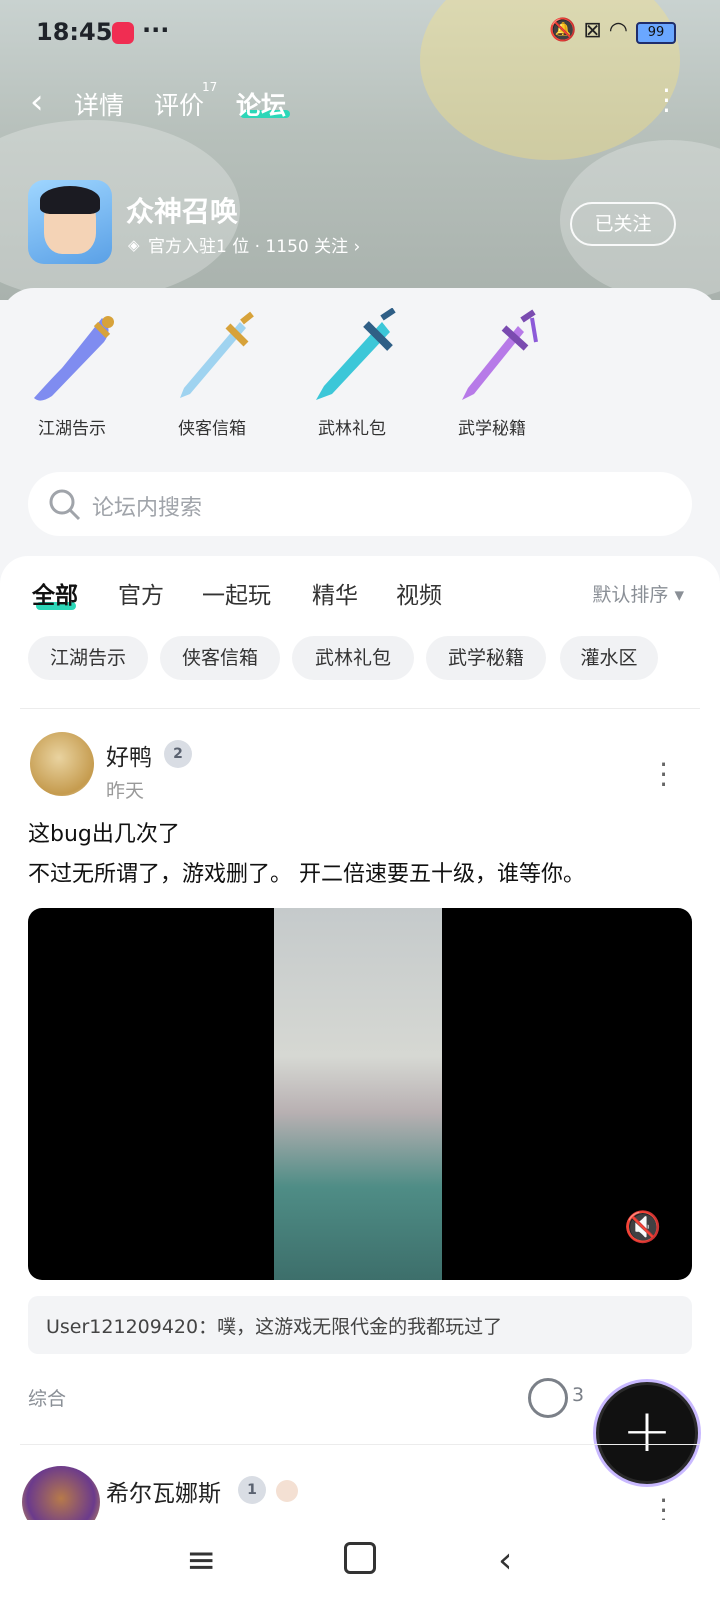  I want to click on top-comment-text: User121209420：噗，这游戏无限代金的我都玩过了, so click(274, 1327).